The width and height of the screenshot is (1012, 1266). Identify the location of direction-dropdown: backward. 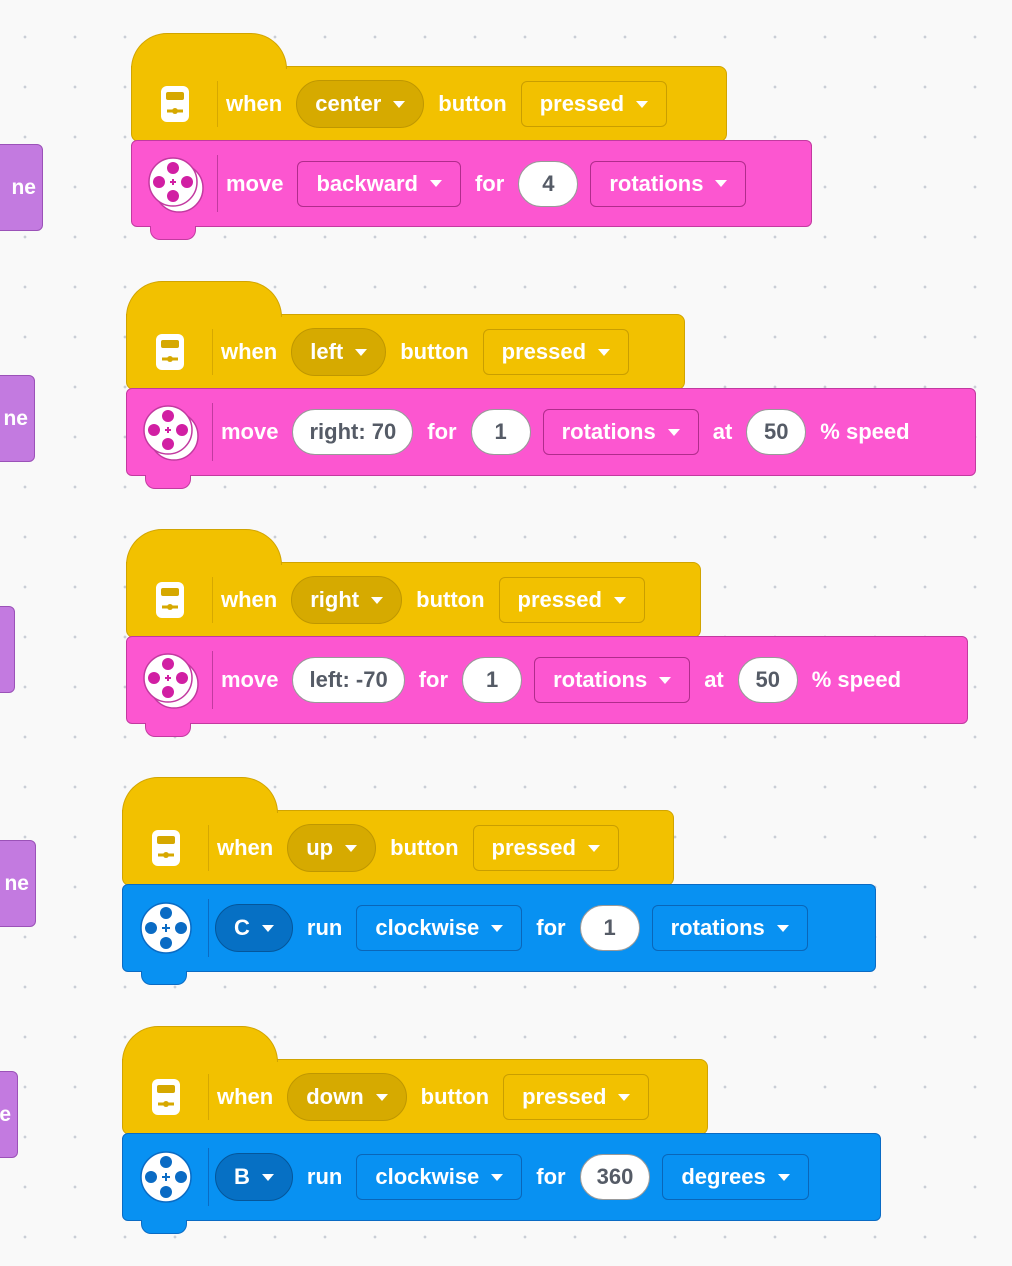
(379, 183).